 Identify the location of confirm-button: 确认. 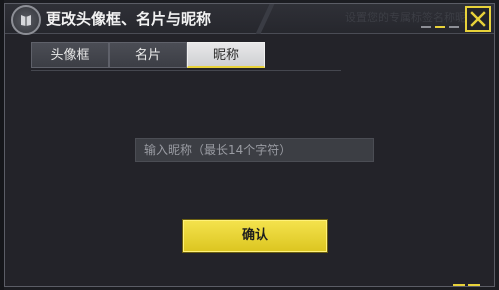
(255, 236).